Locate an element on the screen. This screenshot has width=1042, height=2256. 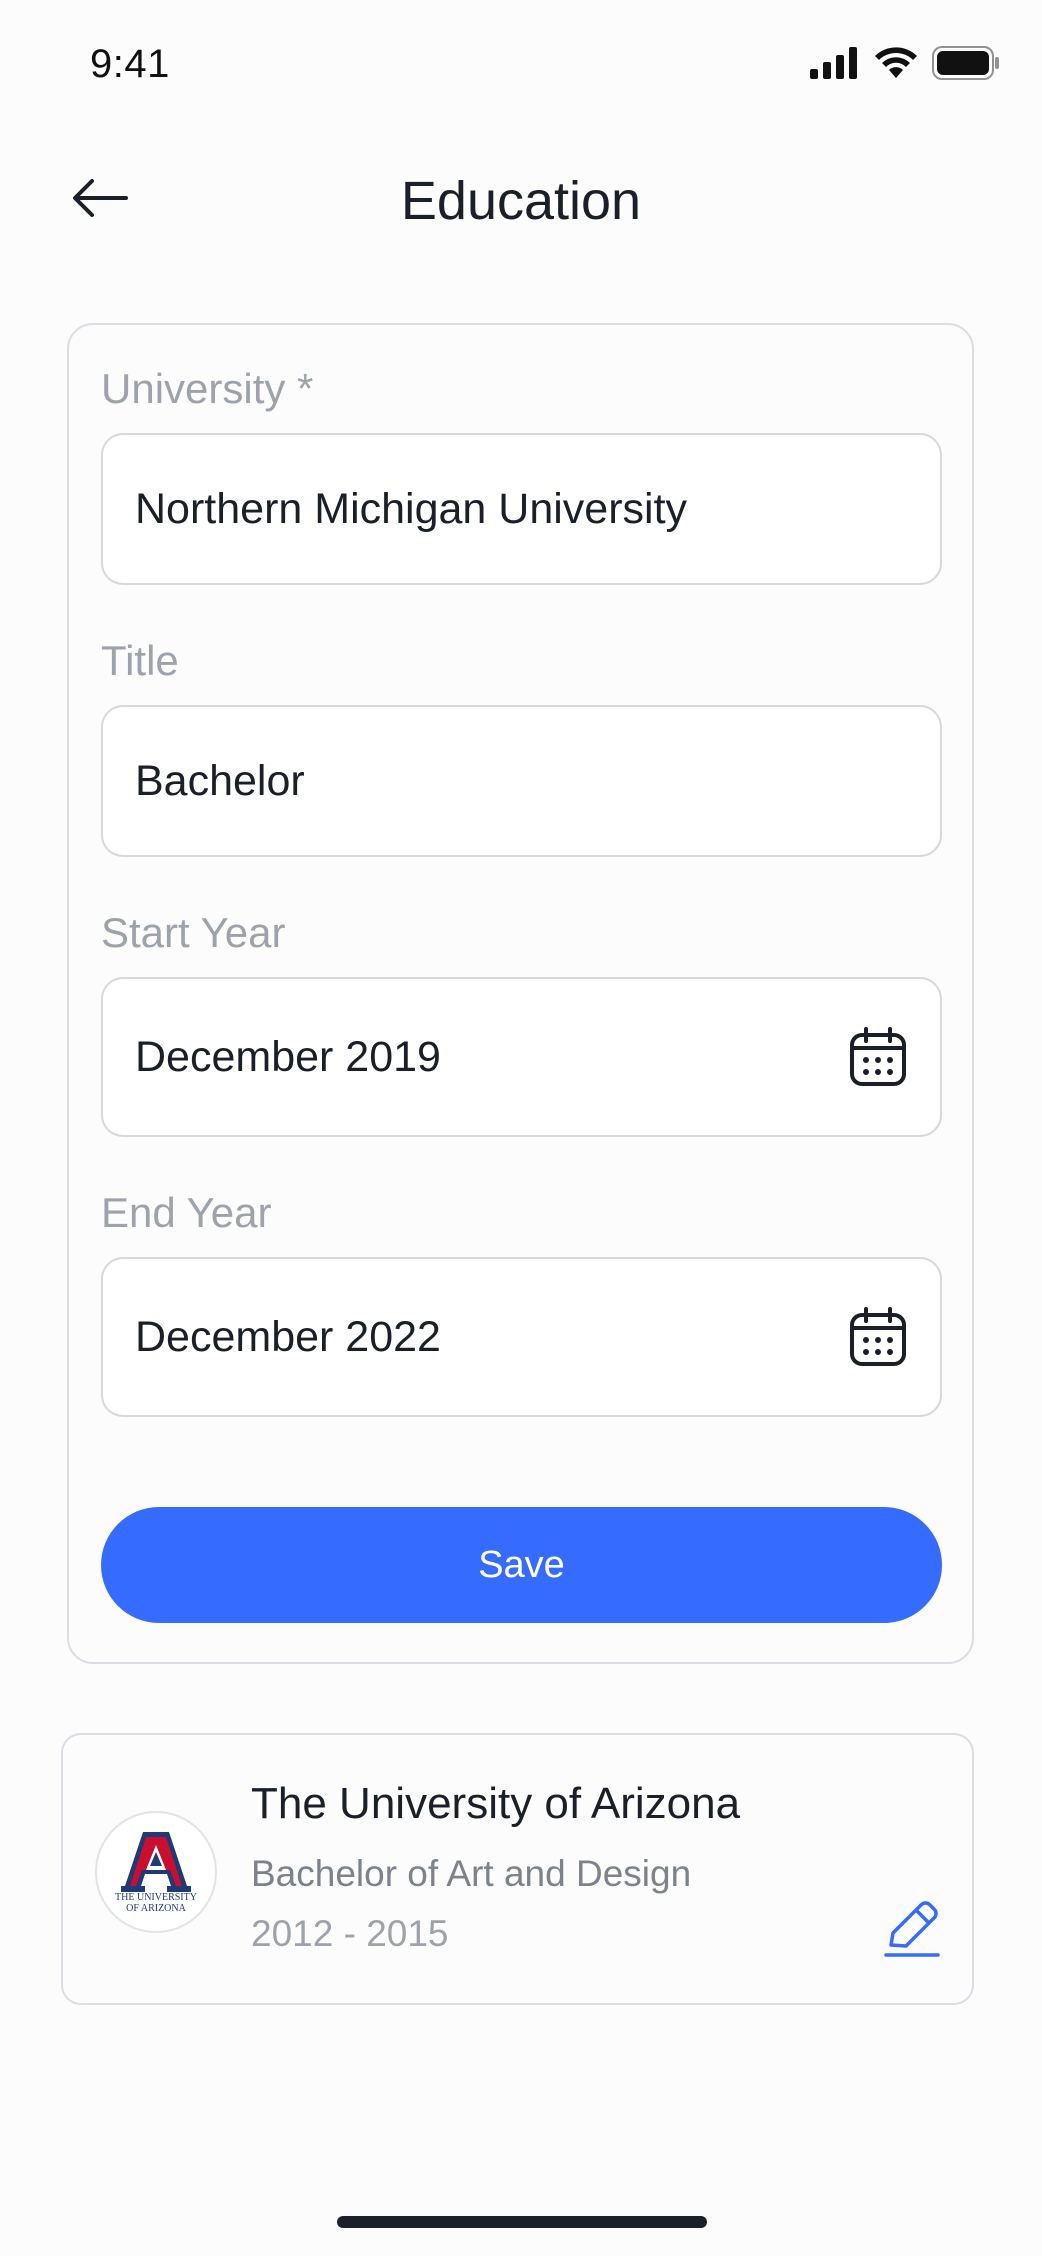
start-year-label: Start Year is located at coordinates (193, 932).